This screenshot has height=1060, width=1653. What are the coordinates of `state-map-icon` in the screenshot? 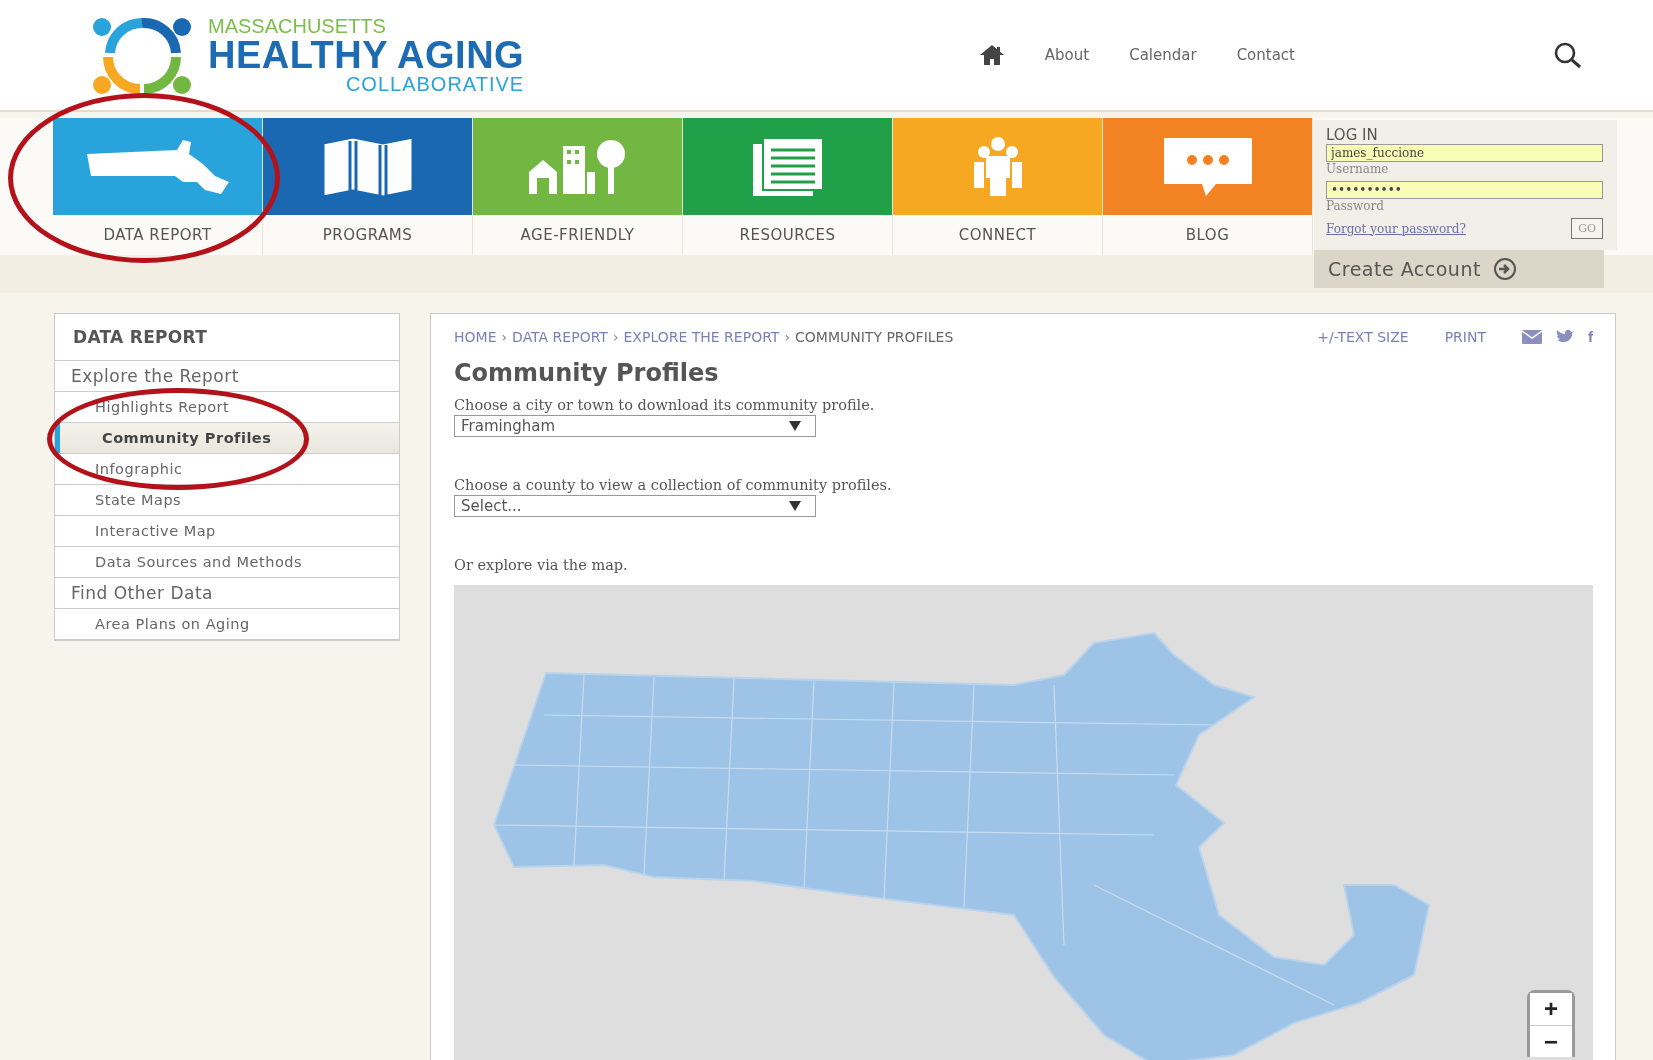 It's located at (157, 166).